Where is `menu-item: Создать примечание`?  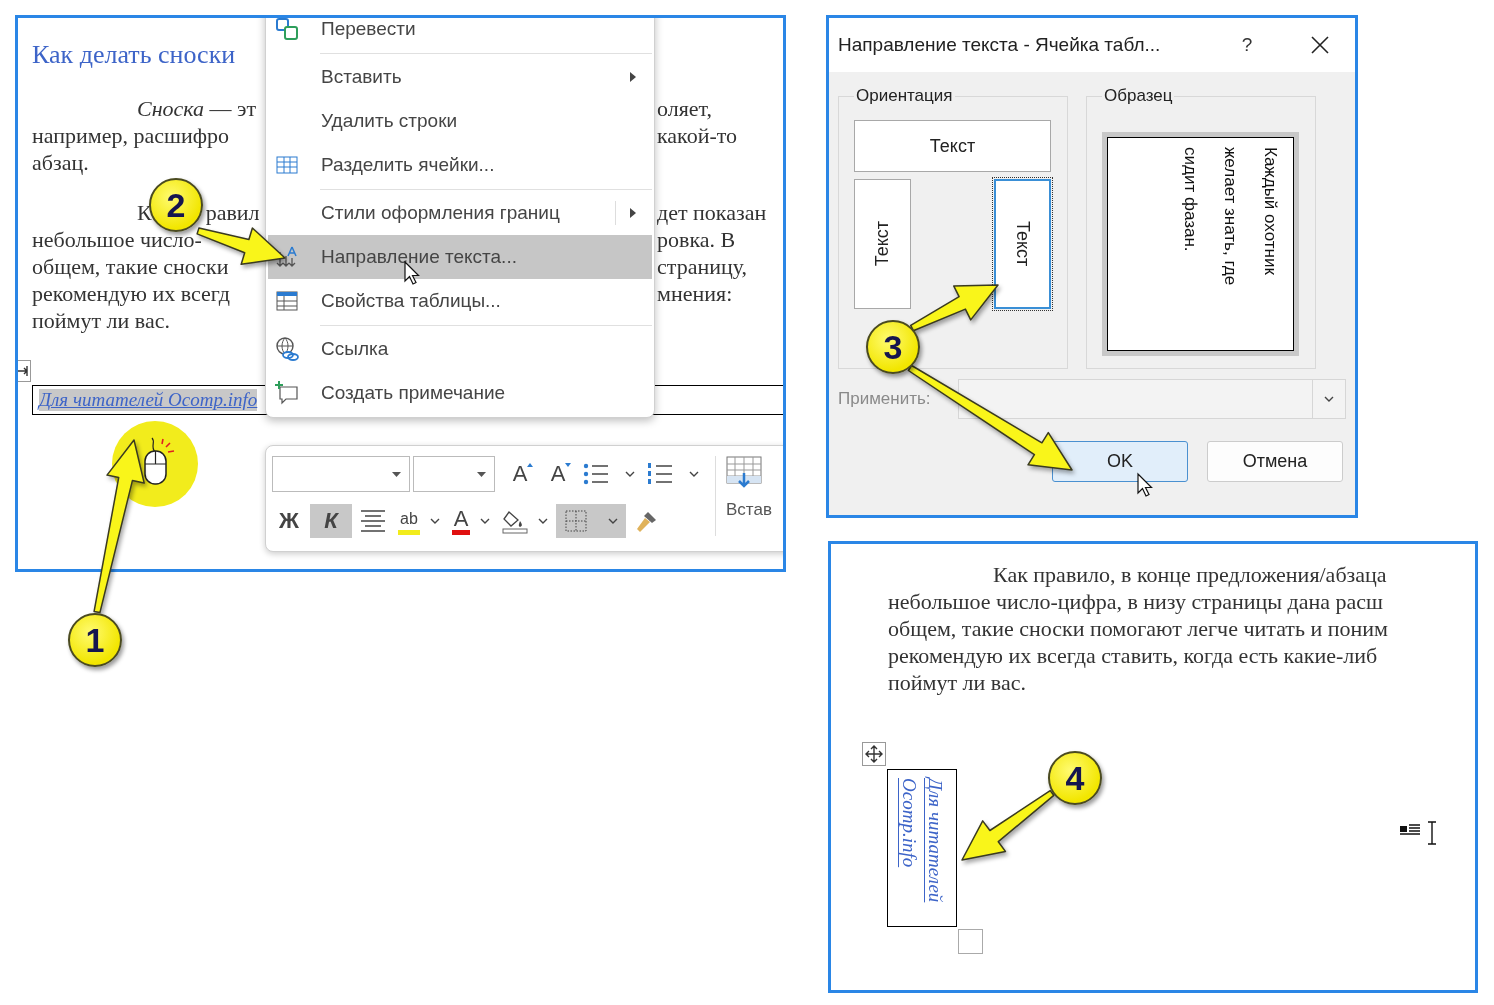
menu-item: Создать примечание is located at coordinates (460, 393).